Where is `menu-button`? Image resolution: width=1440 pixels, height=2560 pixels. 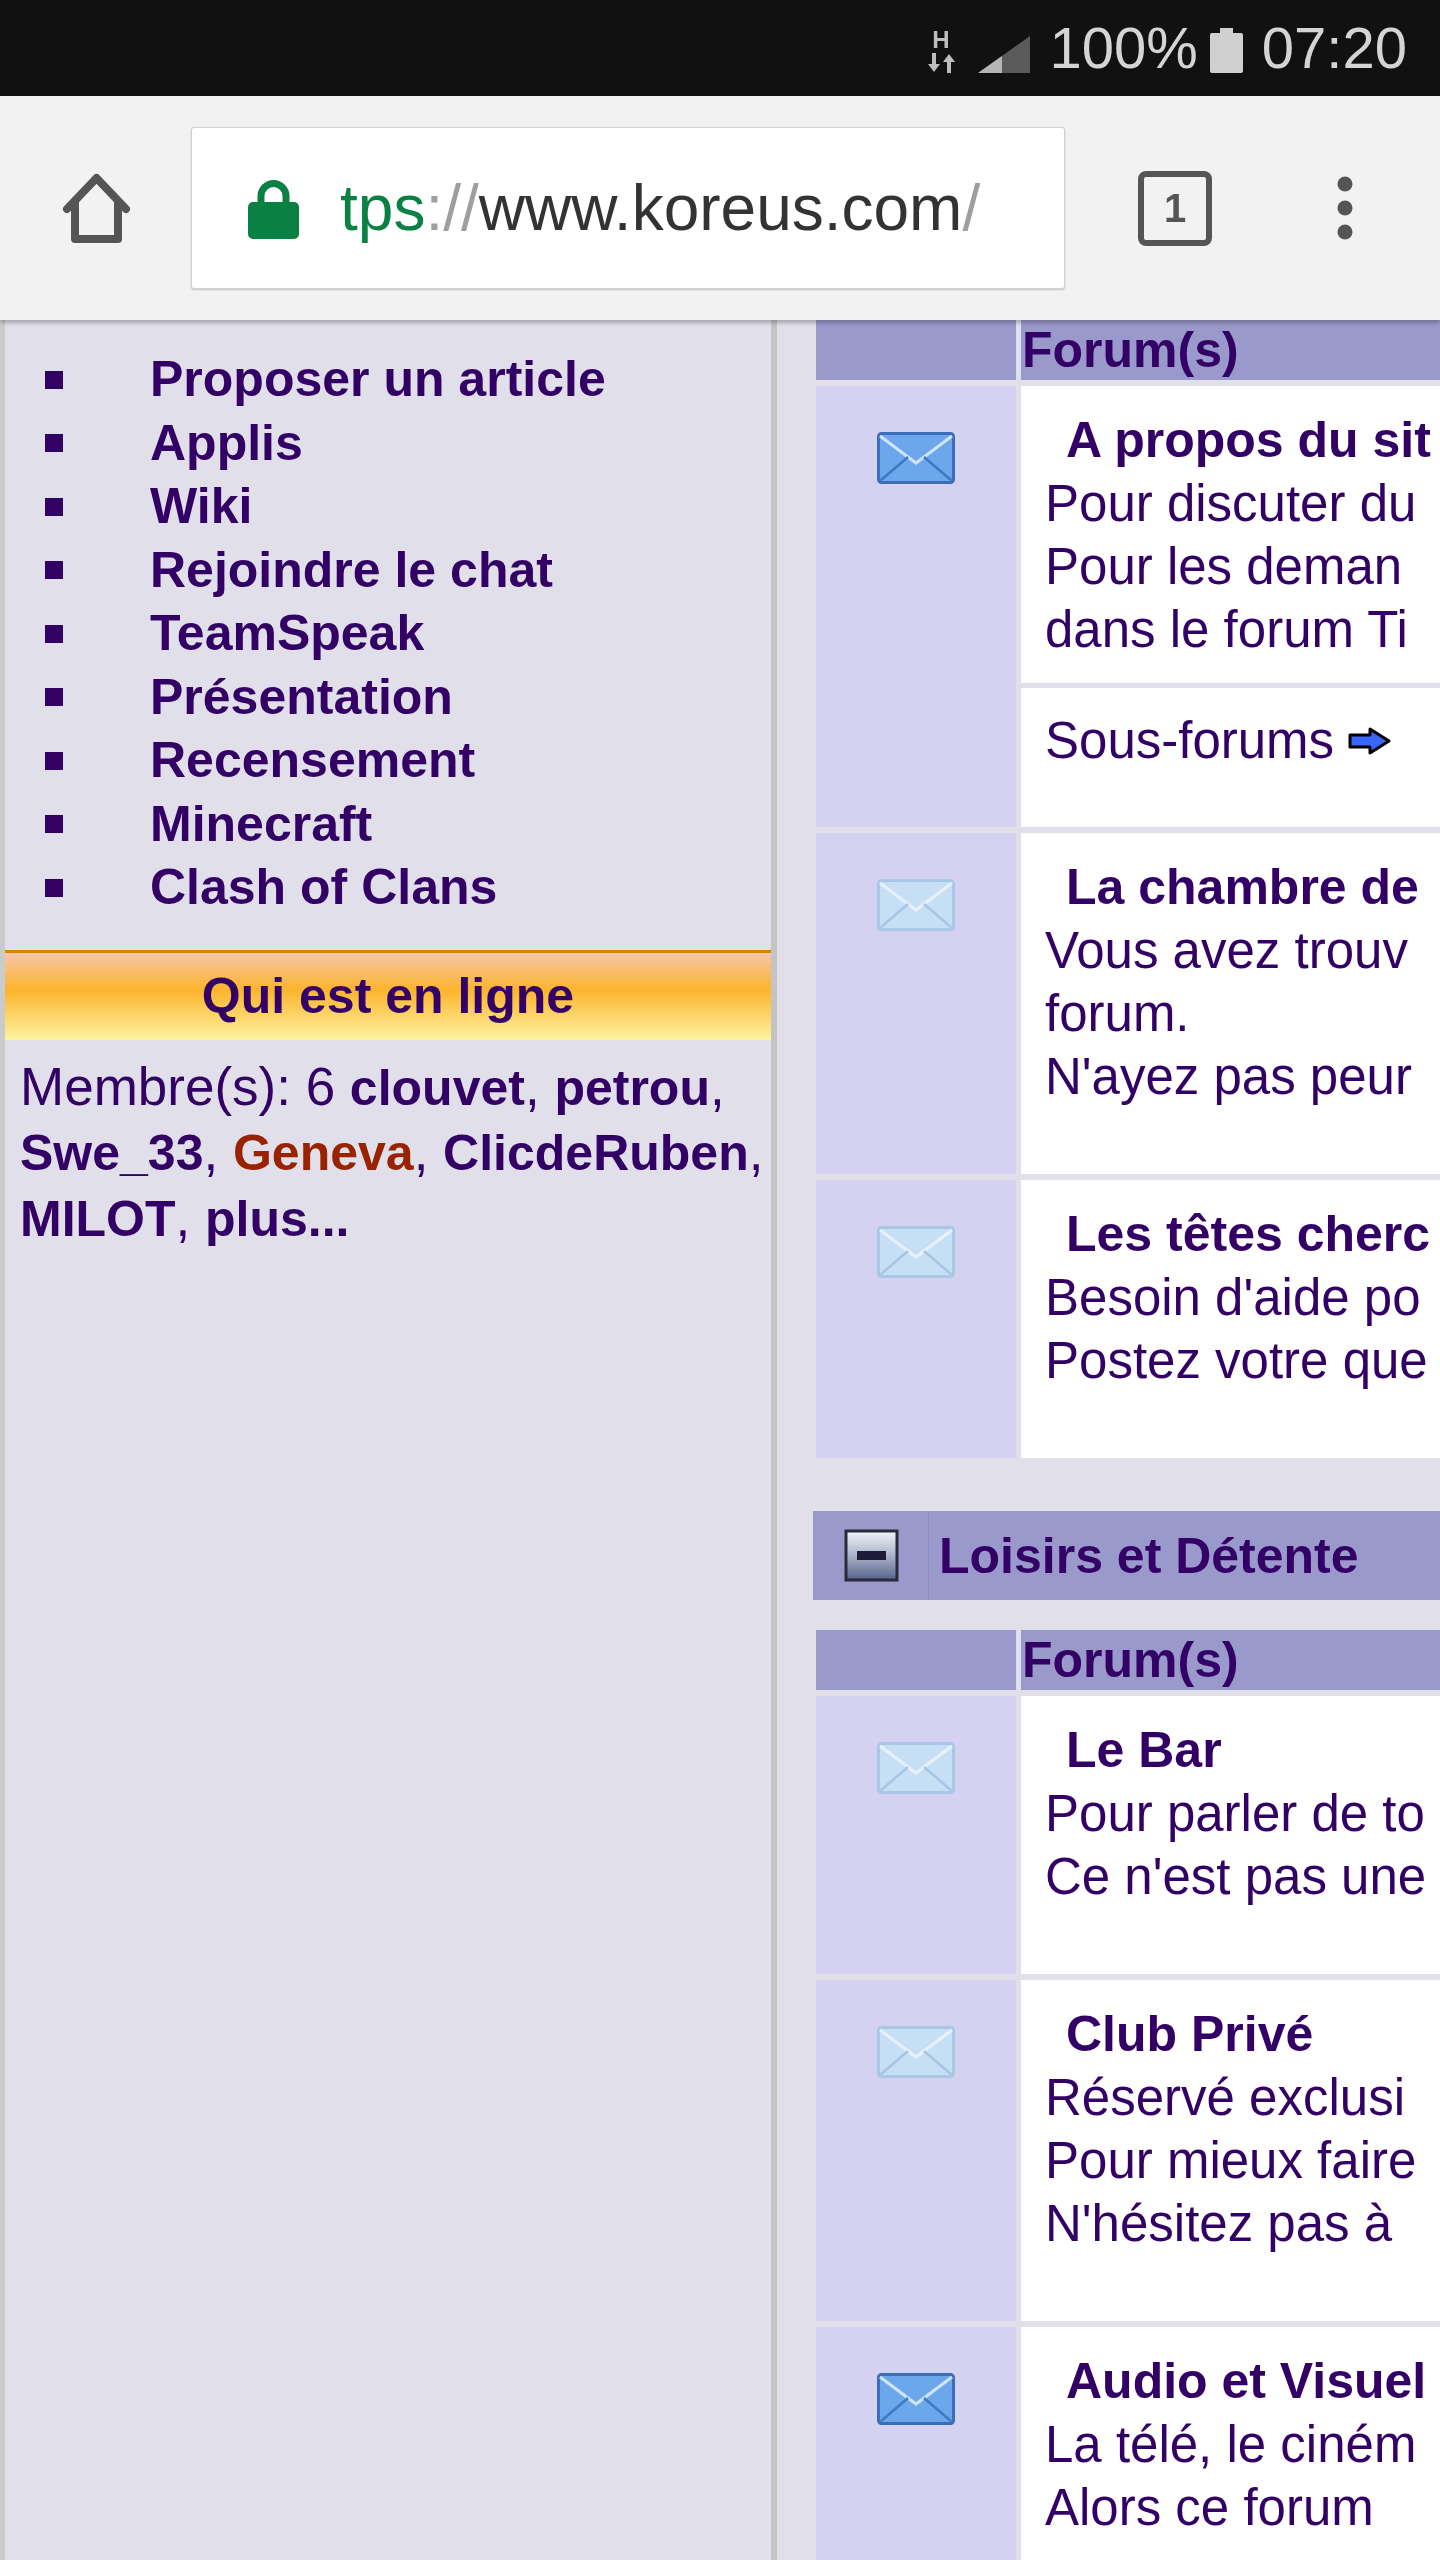 menu-button is located at coordinates (1345, 208).